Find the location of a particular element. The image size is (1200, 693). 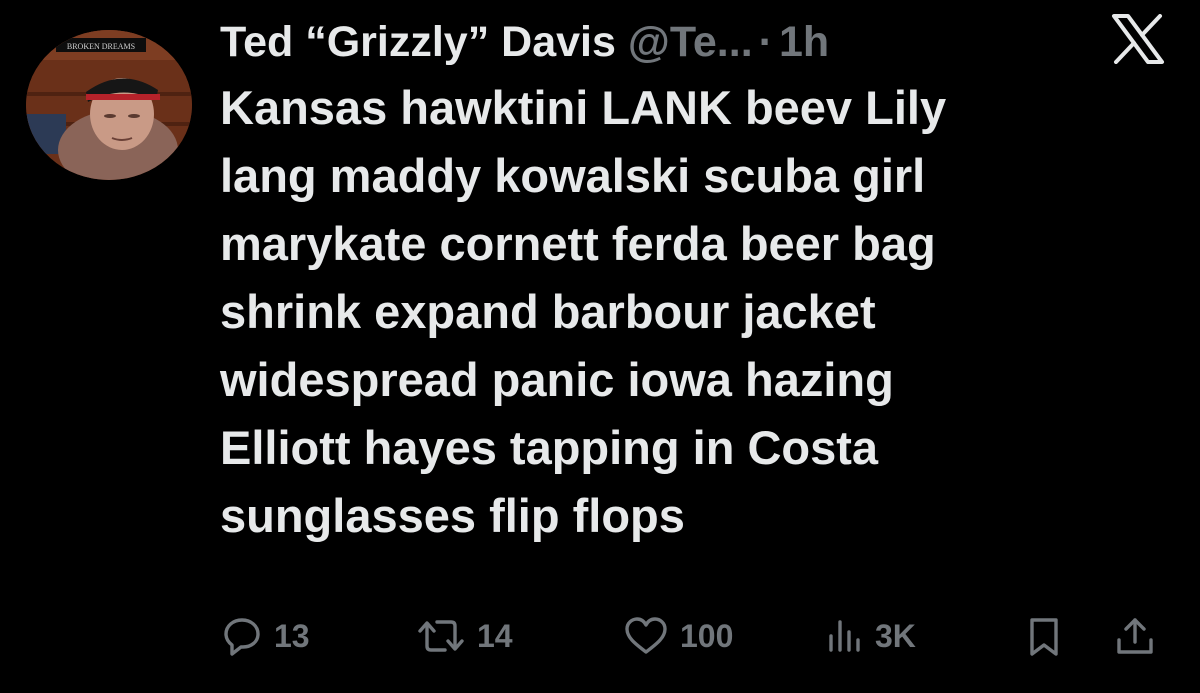

bookmark-button is located at coordinates (1044, 636).